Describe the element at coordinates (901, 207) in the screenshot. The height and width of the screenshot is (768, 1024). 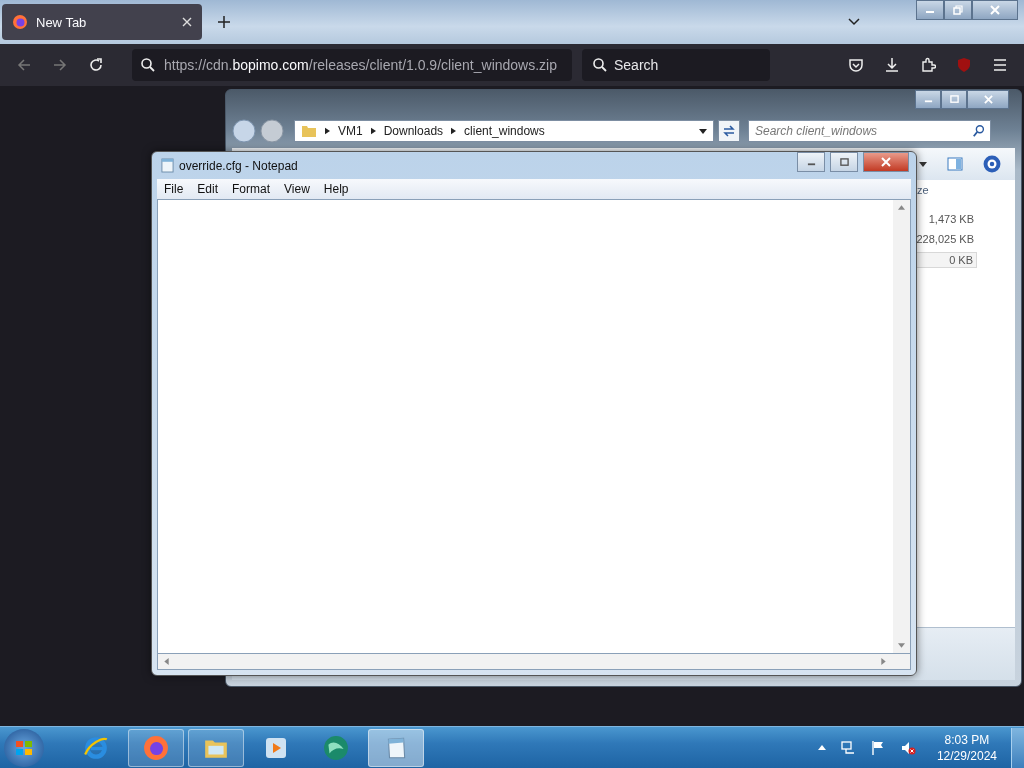
I see `up-arrow-icon` at that location.